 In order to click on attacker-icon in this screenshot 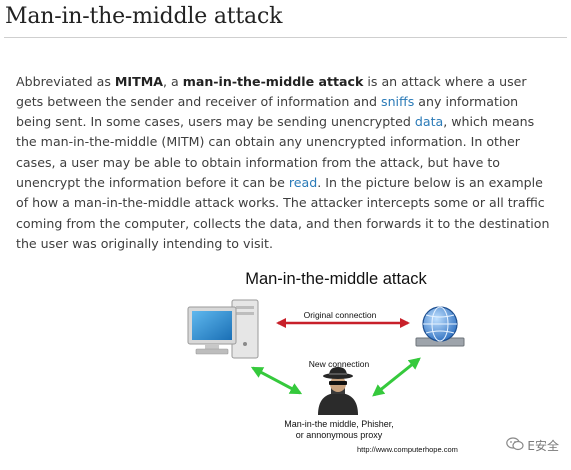, I will do `click(338, 391)`.